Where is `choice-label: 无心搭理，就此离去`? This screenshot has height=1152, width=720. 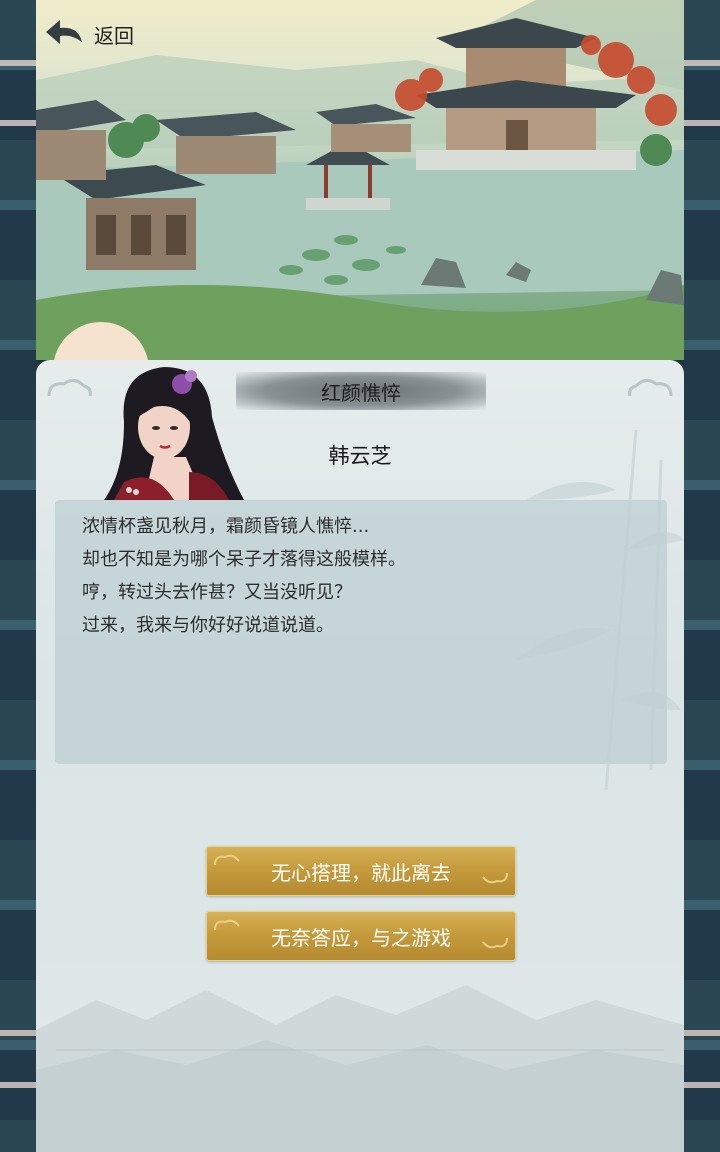 choice-label: 无心搭理，就此离去 is located at coordinates (361, 872).